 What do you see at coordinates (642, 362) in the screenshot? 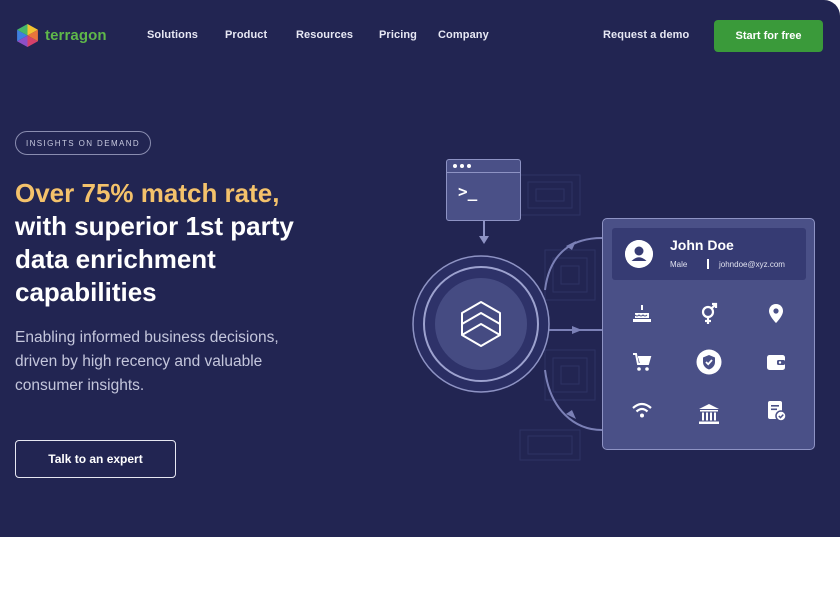
I see `shopping-cart-icon` at bounding box center [642, 362].